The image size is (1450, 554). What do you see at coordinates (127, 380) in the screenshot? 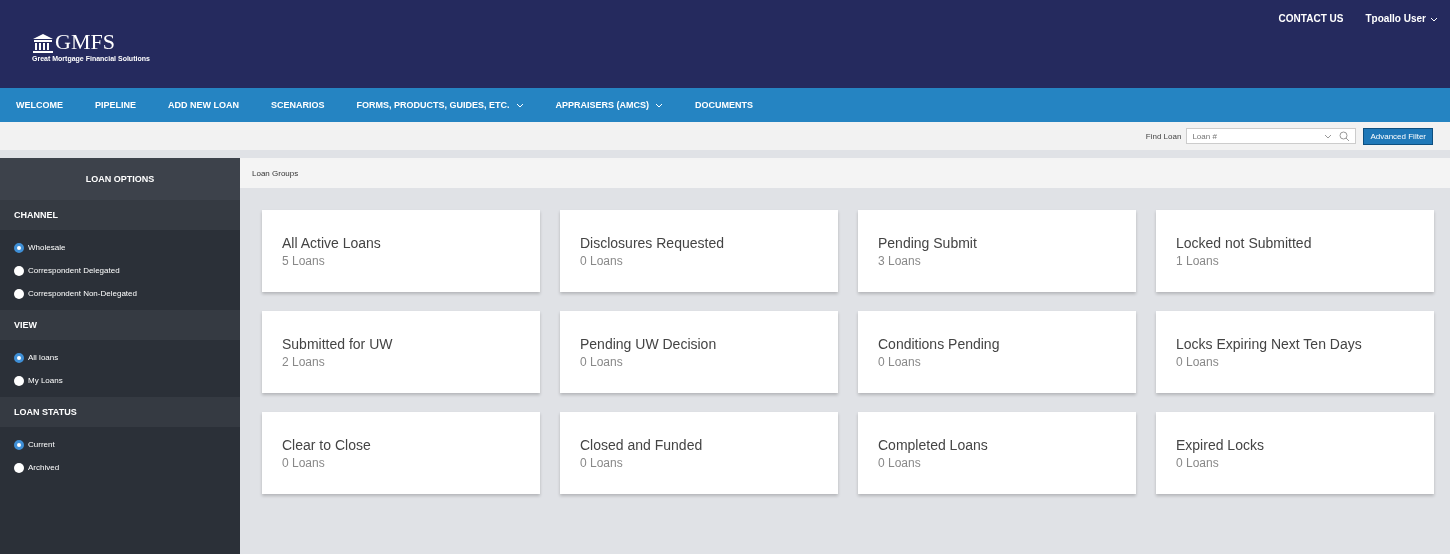
I see `radio-option: My Loans` at bounding box center [127, 380].